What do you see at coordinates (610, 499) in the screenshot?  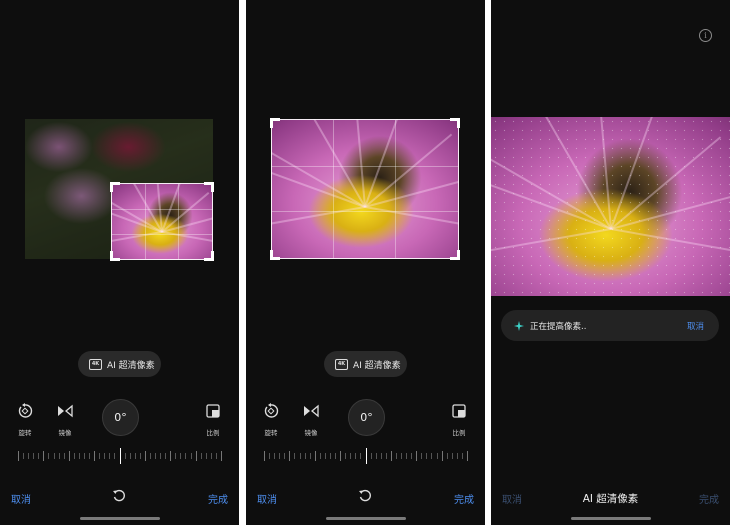 I see `page-title: AI 超清像素` at bounding box center [610, 499].